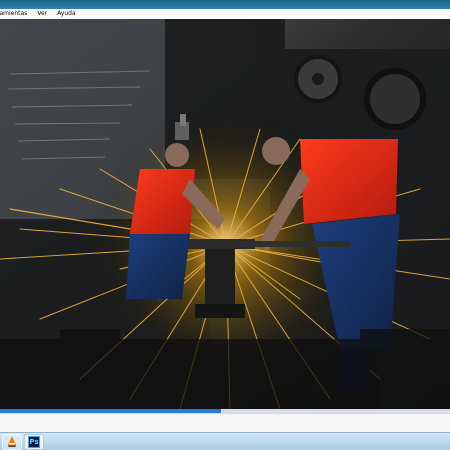 This screenshot has width=450, height=450. I want to click on taskbar-vlc-button, so click(12, 441).